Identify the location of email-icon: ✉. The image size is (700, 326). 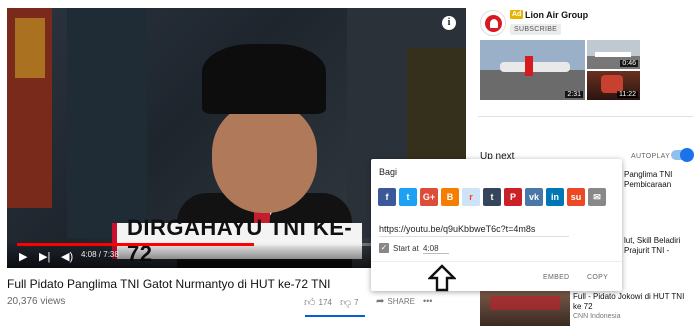
(597, 197).